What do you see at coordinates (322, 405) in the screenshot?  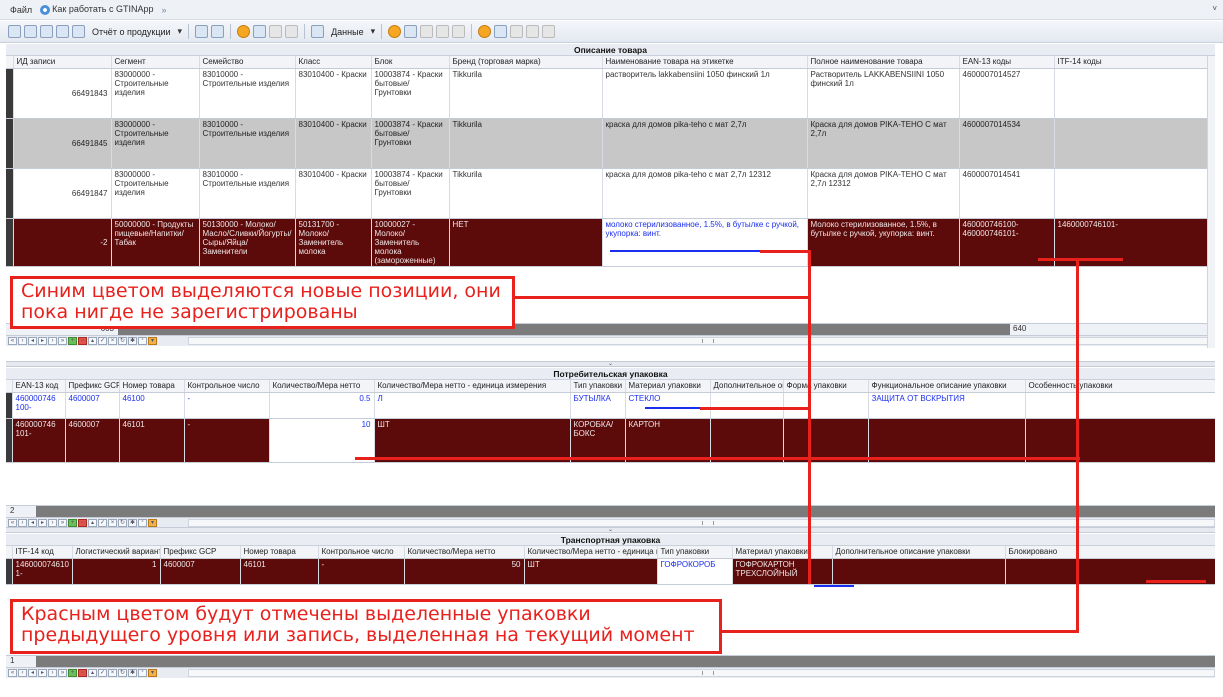 I see `table-cell: 0.5` at bounding box center [322, 405].